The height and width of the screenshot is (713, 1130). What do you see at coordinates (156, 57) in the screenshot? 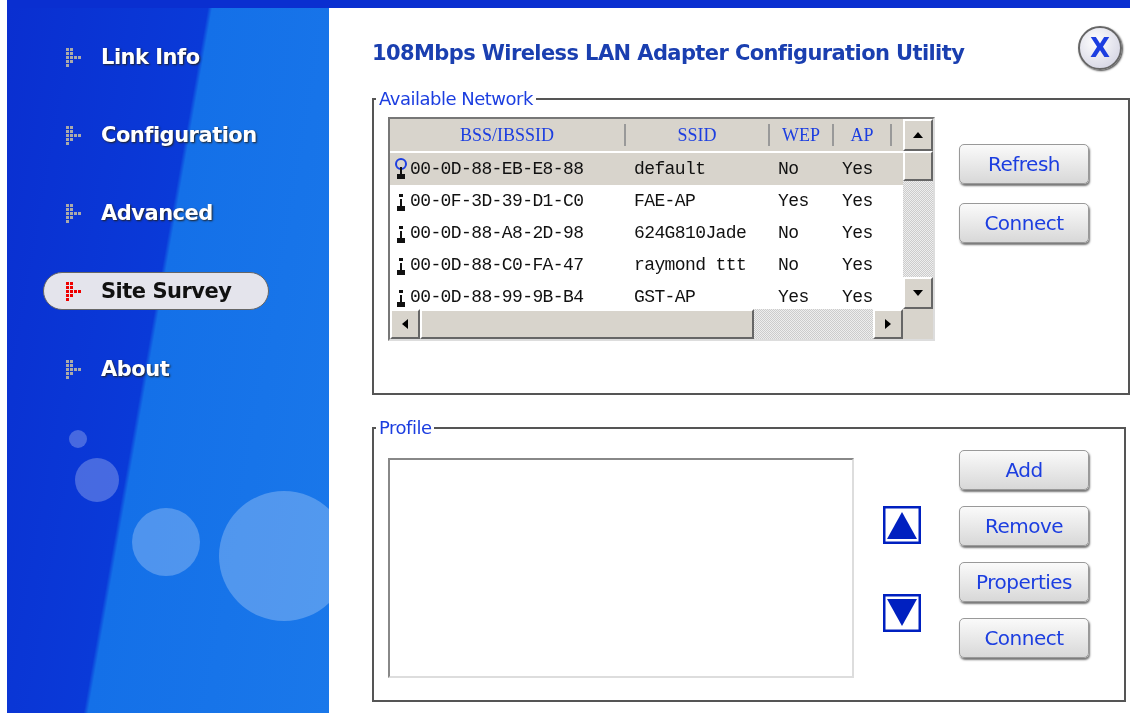
I see `nav-item: Link Info` at bounding box center [156, 57].